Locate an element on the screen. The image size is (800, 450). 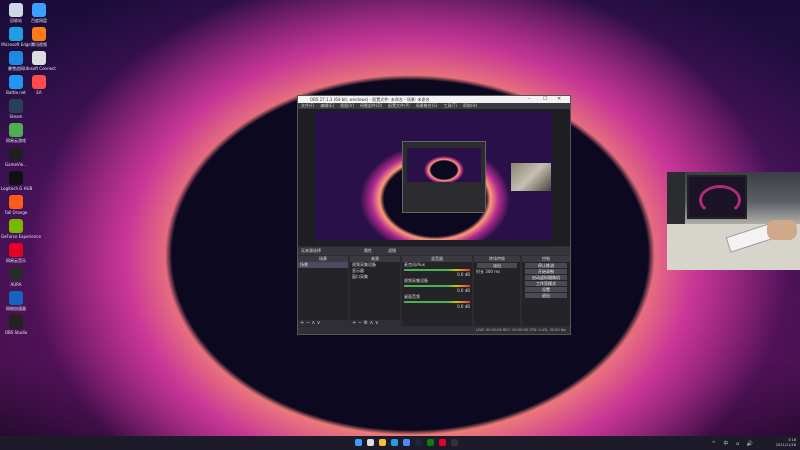
desktop-icon: Steam is located at coordinates (16, 109).